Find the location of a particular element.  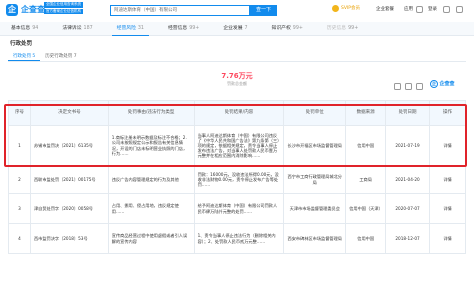

penalty-stats: 7.76万元 罚款总金额 is located at coordinates (237, 79).